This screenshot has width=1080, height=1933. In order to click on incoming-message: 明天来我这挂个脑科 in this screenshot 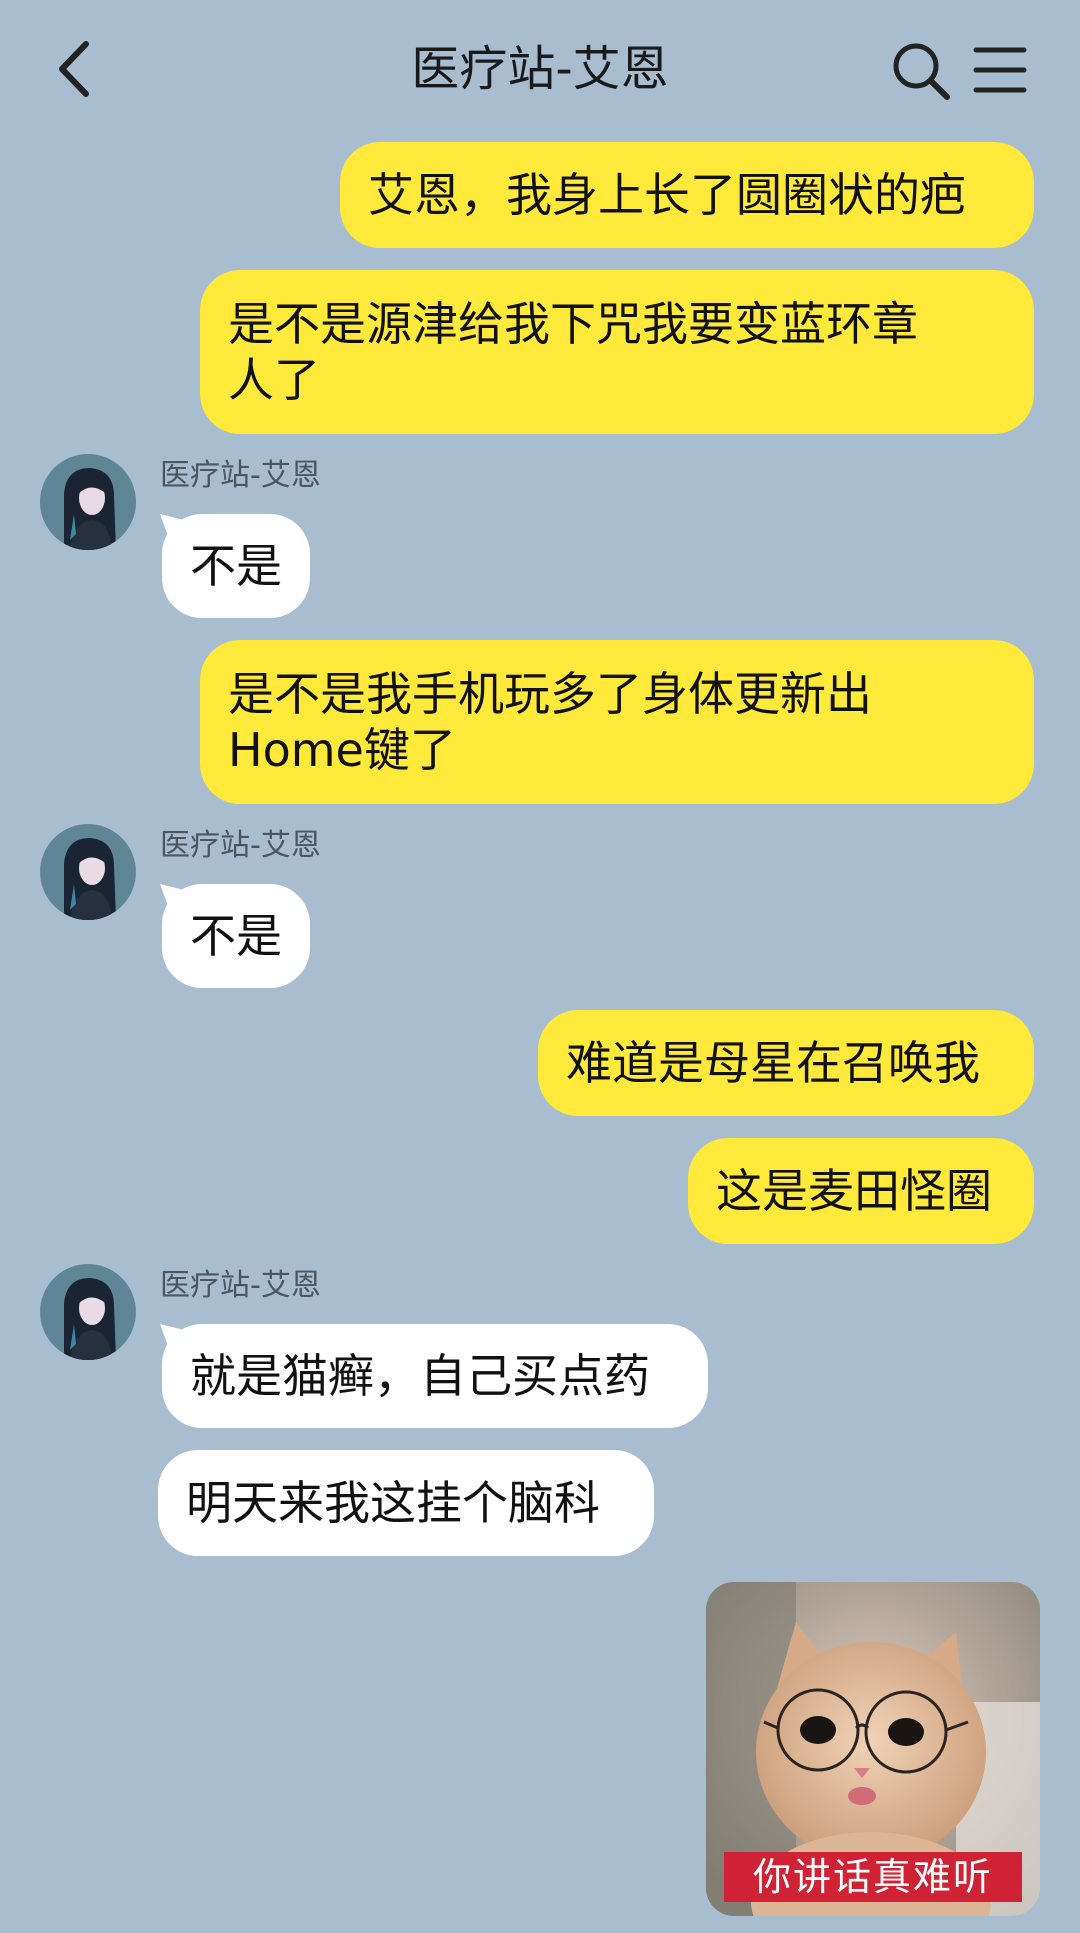, I will do `click(406, 1503)`.